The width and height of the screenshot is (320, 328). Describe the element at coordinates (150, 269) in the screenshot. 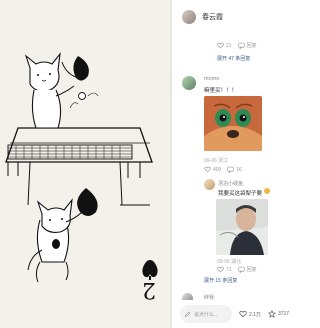

I see `spade-icon` at that location.